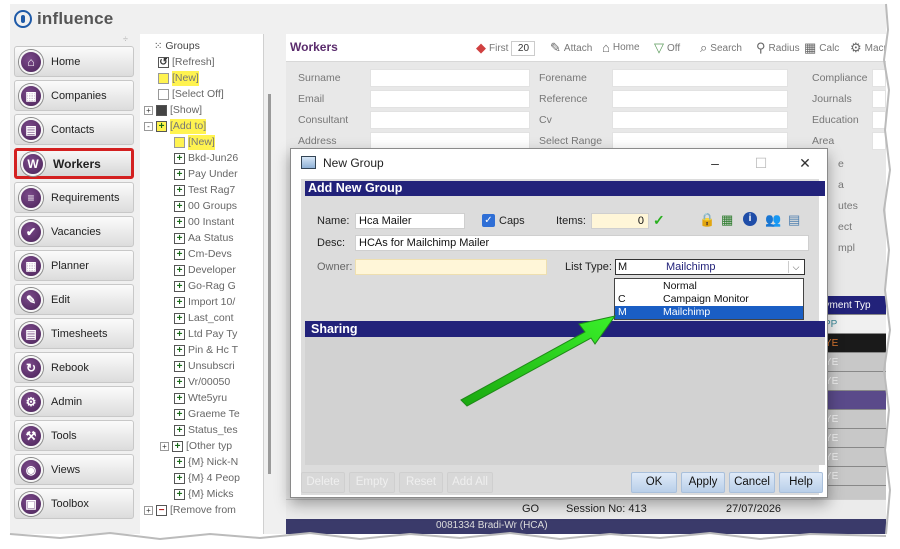 The width and height of the screenshot is (900, 549). Describe the element at coordinates (794, 220) in the screenshot. I see `clipboard-icon: ▤` at that location.